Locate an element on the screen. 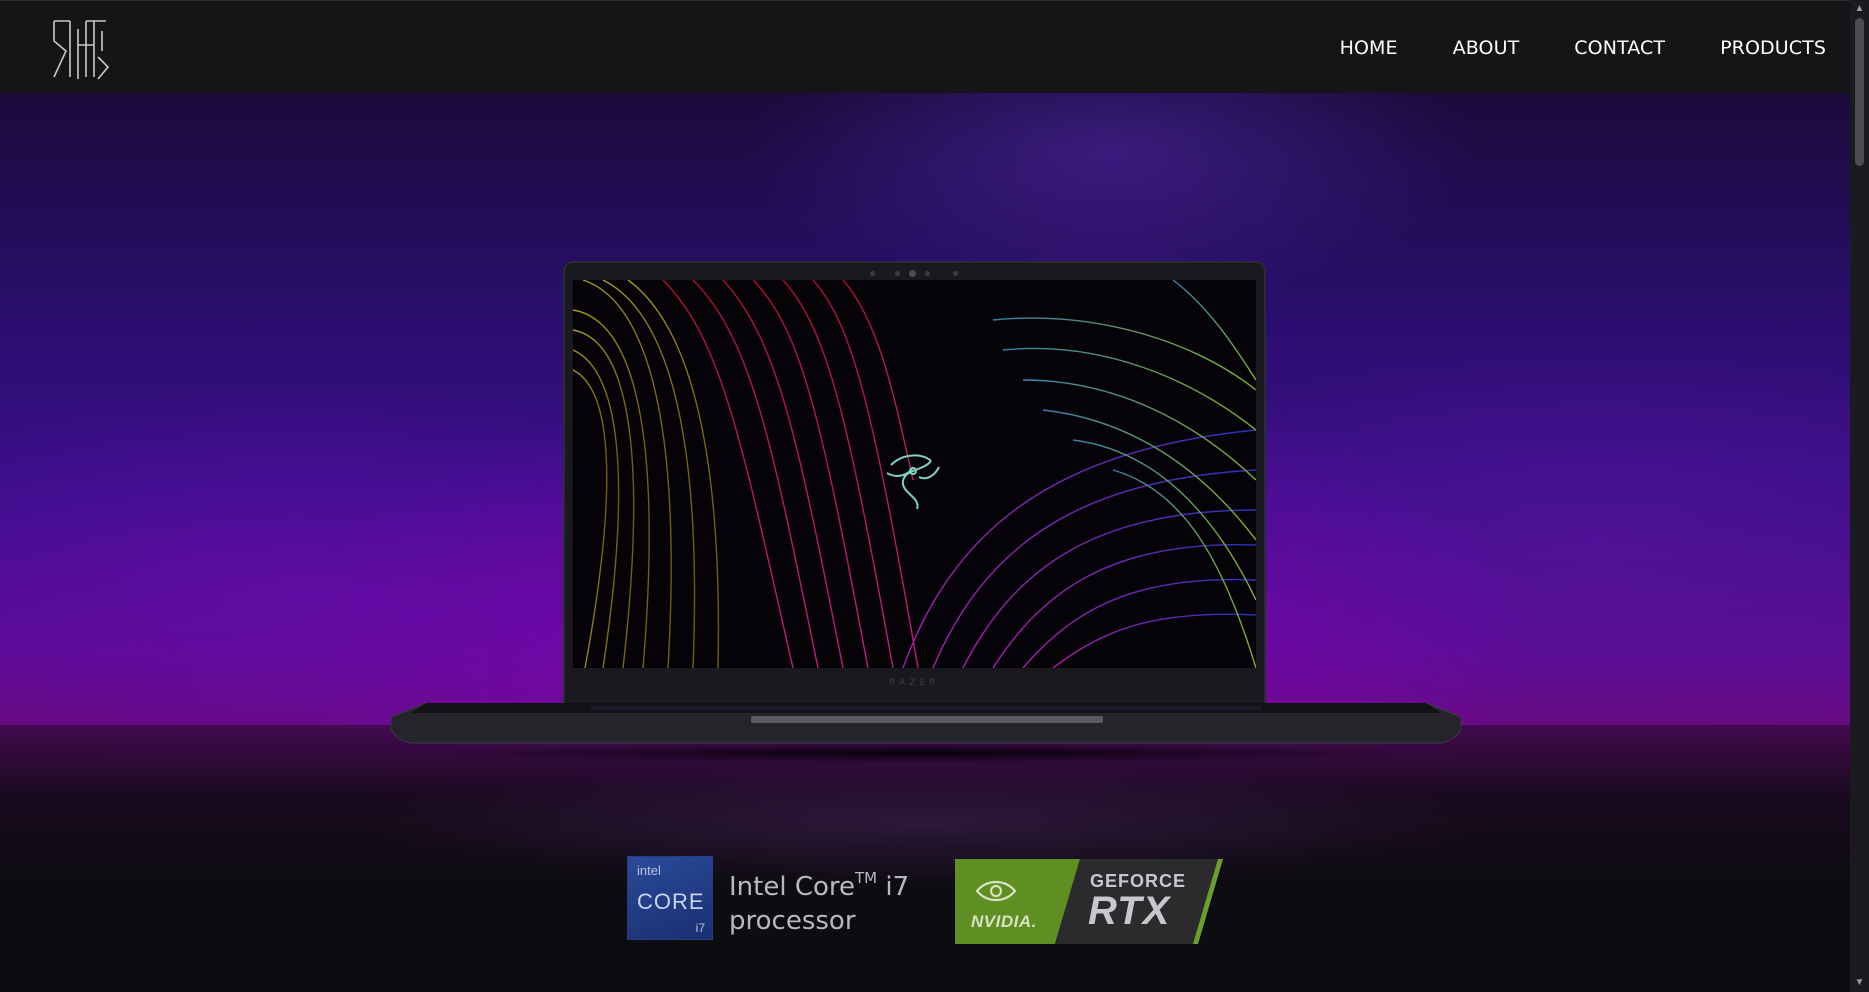 The height and width of the screenshot is (992, 1869). intel-core-label: CORE is located at coordinates (671, 901).